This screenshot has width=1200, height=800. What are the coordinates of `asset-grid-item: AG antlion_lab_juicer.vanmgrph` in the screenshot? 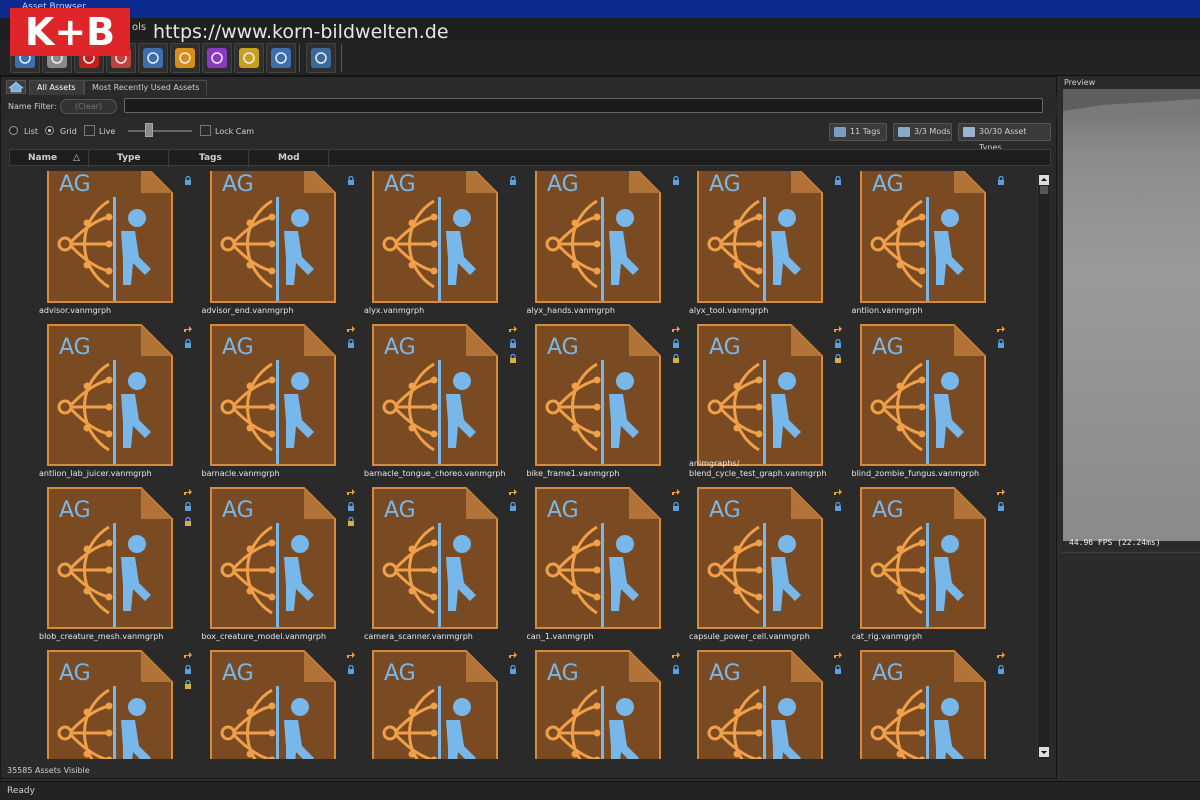 It's located at (104, 399).